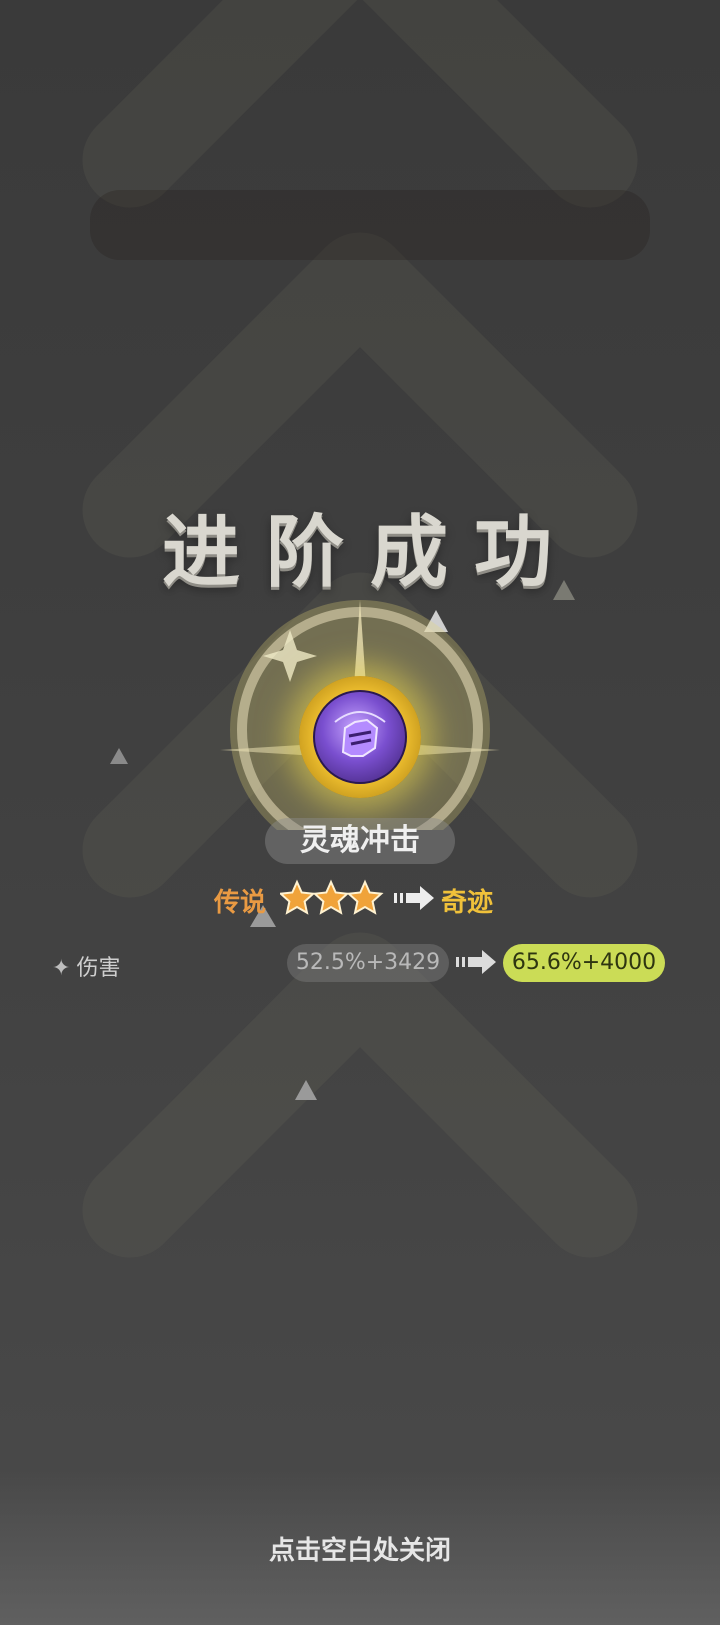 The width and height of the screenshot is (720, 1625). I want to click on close-hint: 点击空白处关闭, so click(360, 1548).